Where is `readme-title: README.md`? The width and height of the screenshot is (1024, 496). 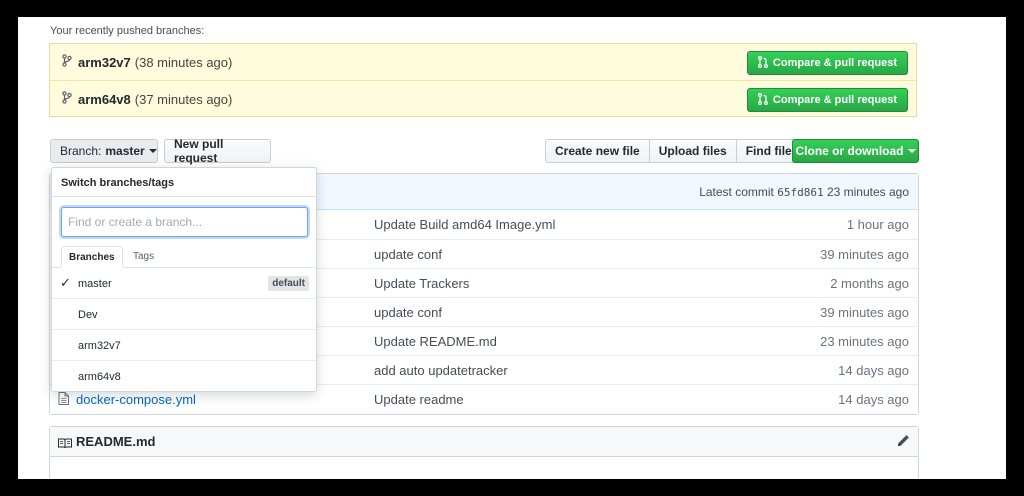
readme-title: README.md is located at coordinates (116, 441).